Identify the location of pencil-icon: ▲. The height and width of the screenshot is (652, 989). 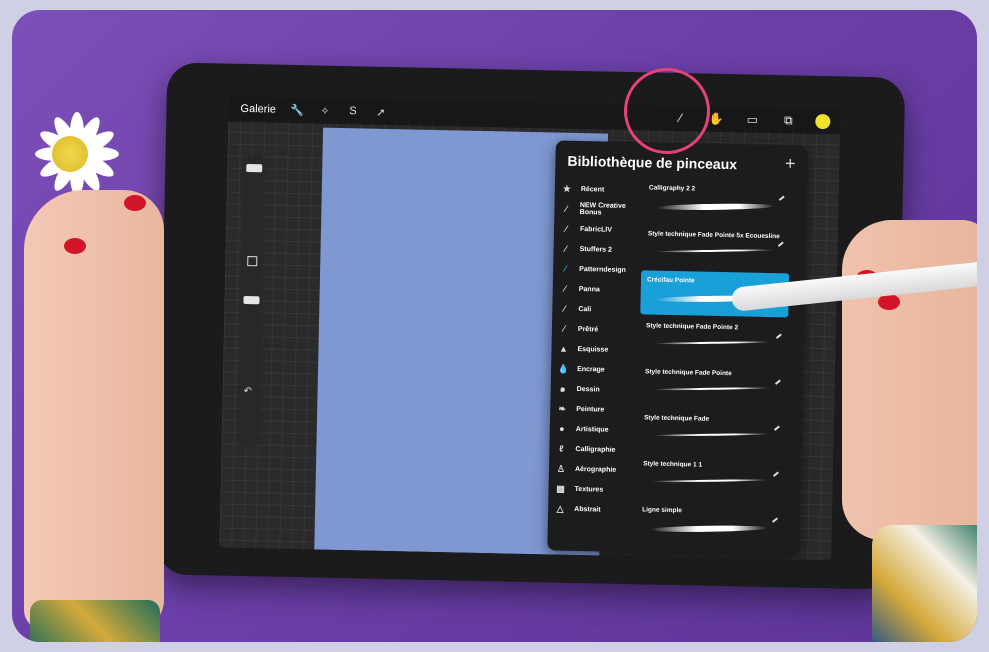
(563, 348).